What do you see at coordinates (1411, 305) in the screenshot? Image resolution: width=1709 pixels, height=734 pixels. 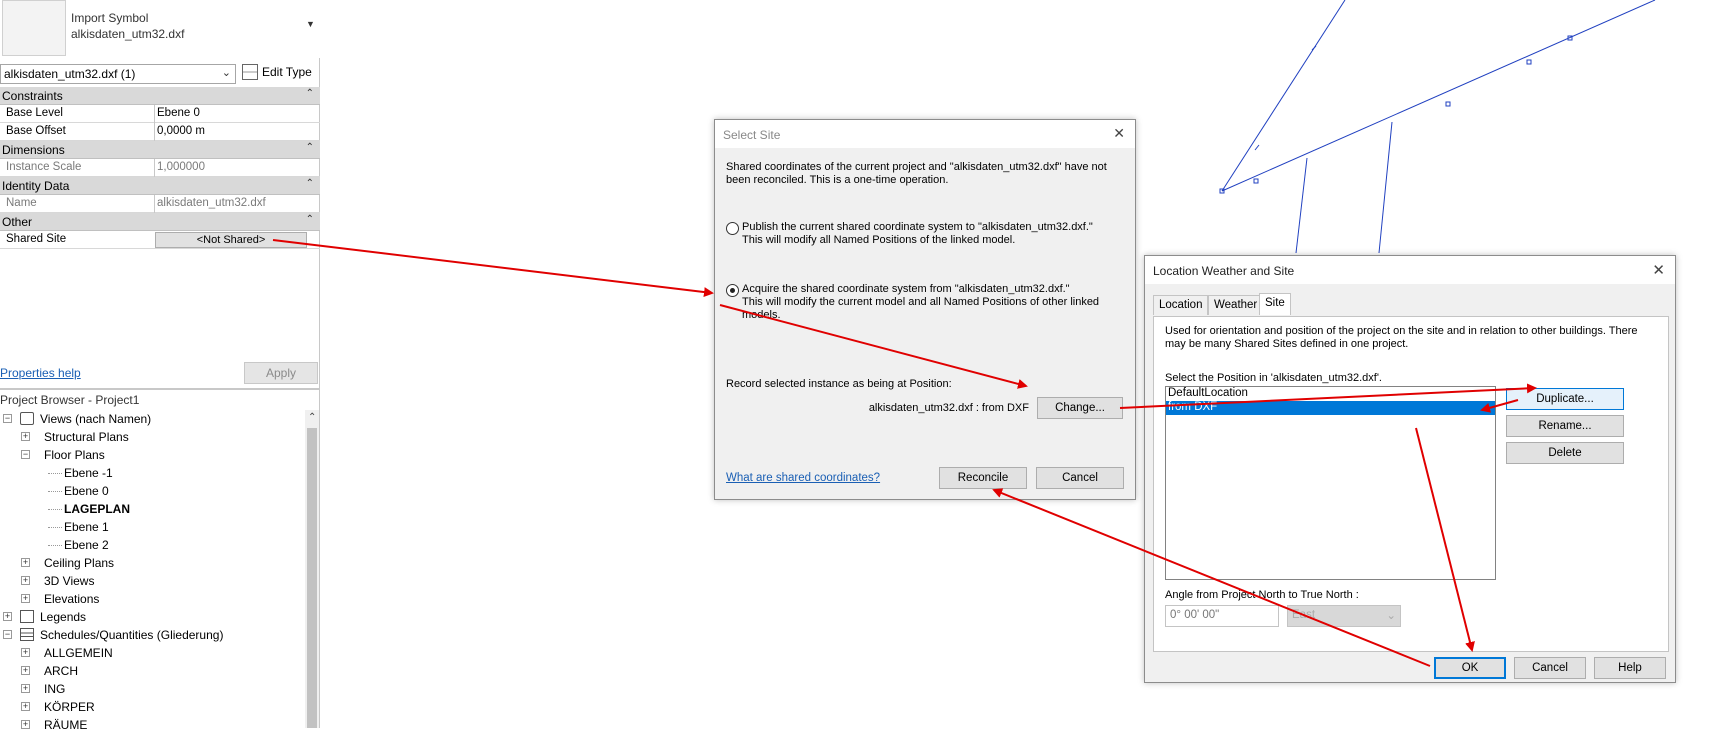 I see `tab-strip: Location Weather Site` at bounding box center [1411, 305].